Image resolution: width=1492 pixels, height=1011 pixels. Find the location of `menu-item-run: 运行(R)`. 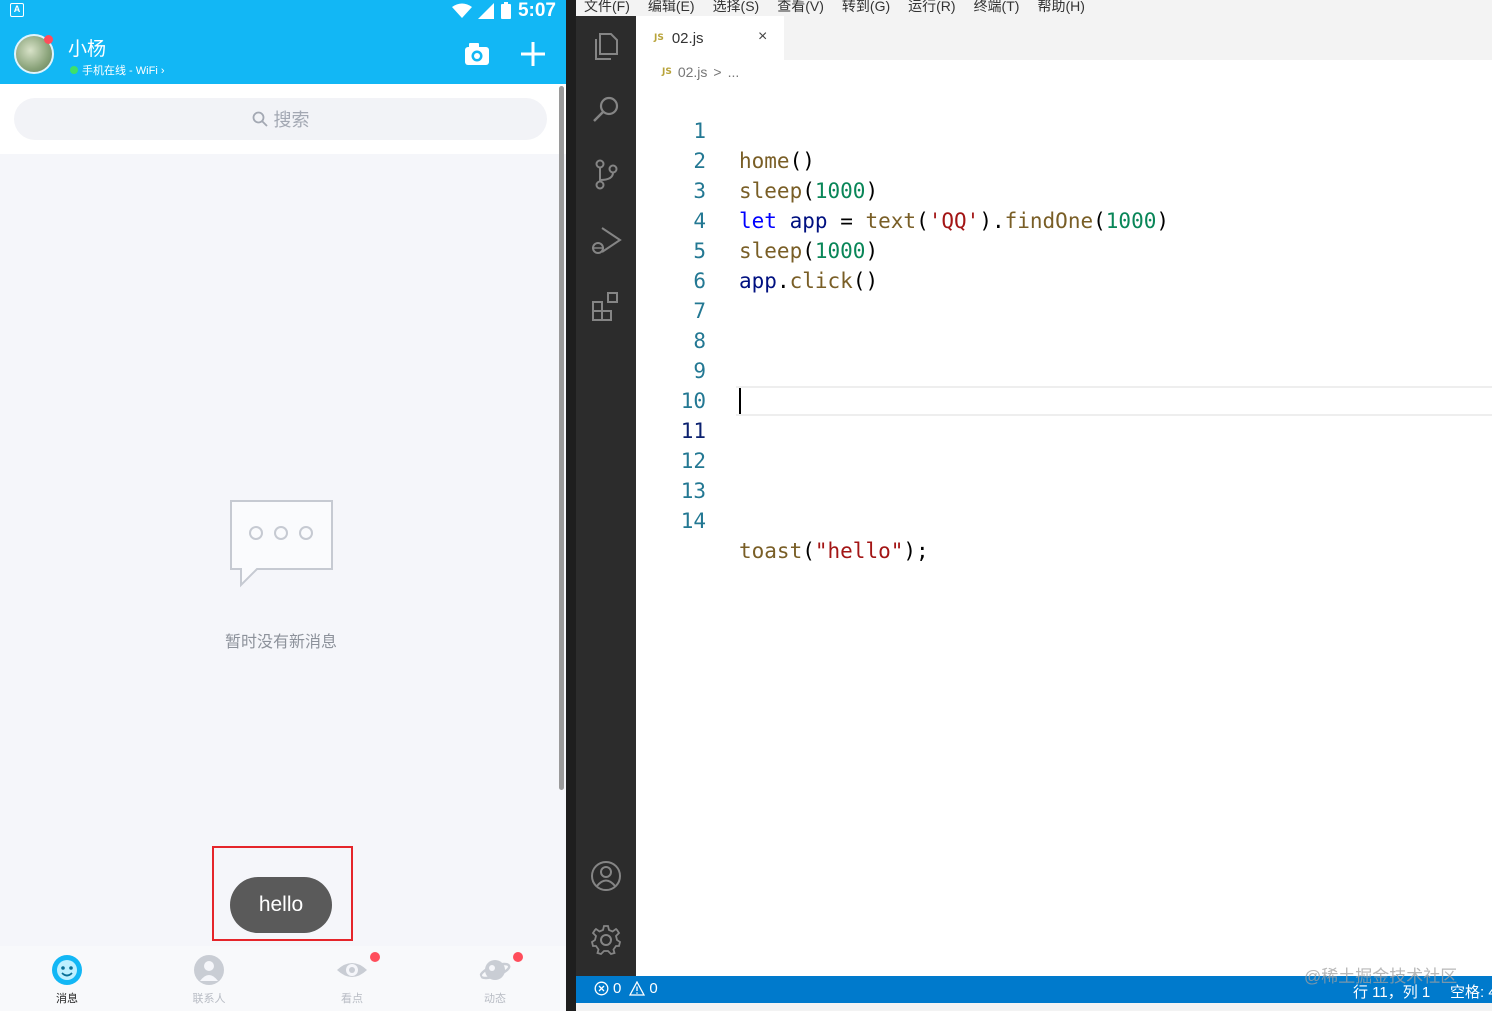

menu-item-run: 运行(R) is located at coordinates (931, 8).